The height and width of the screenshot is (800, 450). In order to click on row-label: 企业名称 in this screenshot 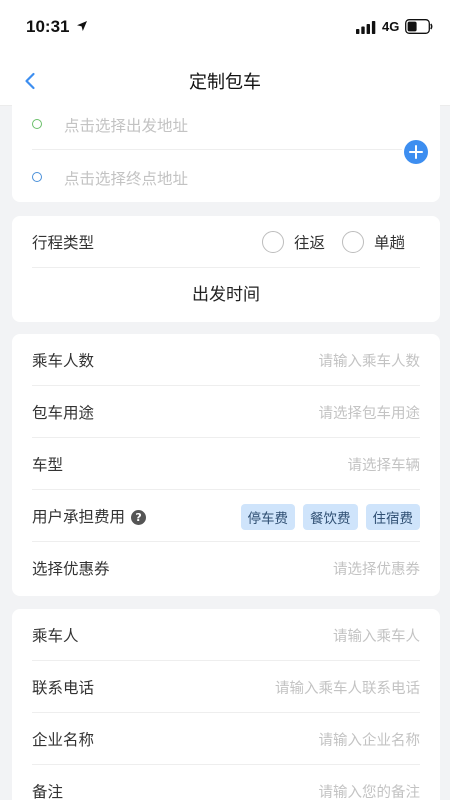, I will do `click(63, 740)`.